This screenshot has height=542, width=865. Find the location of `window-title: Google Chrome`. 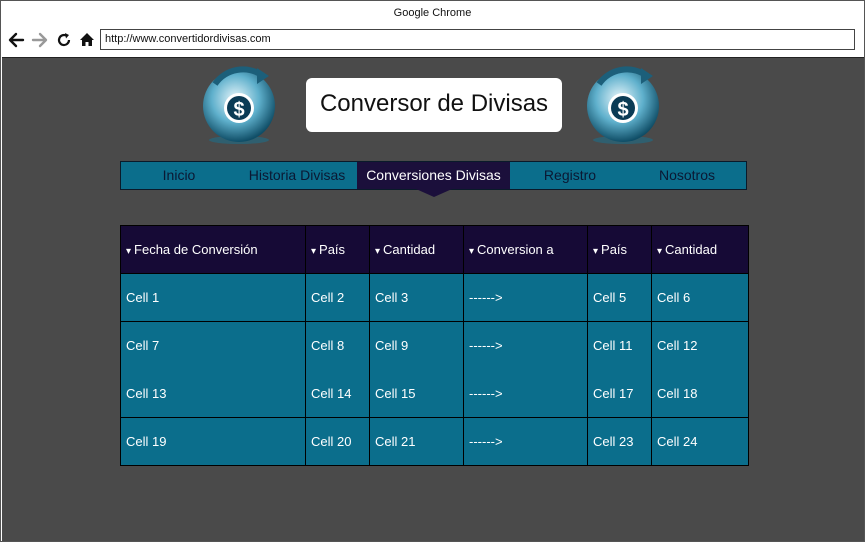

window-title: Google Chrome is located at coordinates (432, 13).